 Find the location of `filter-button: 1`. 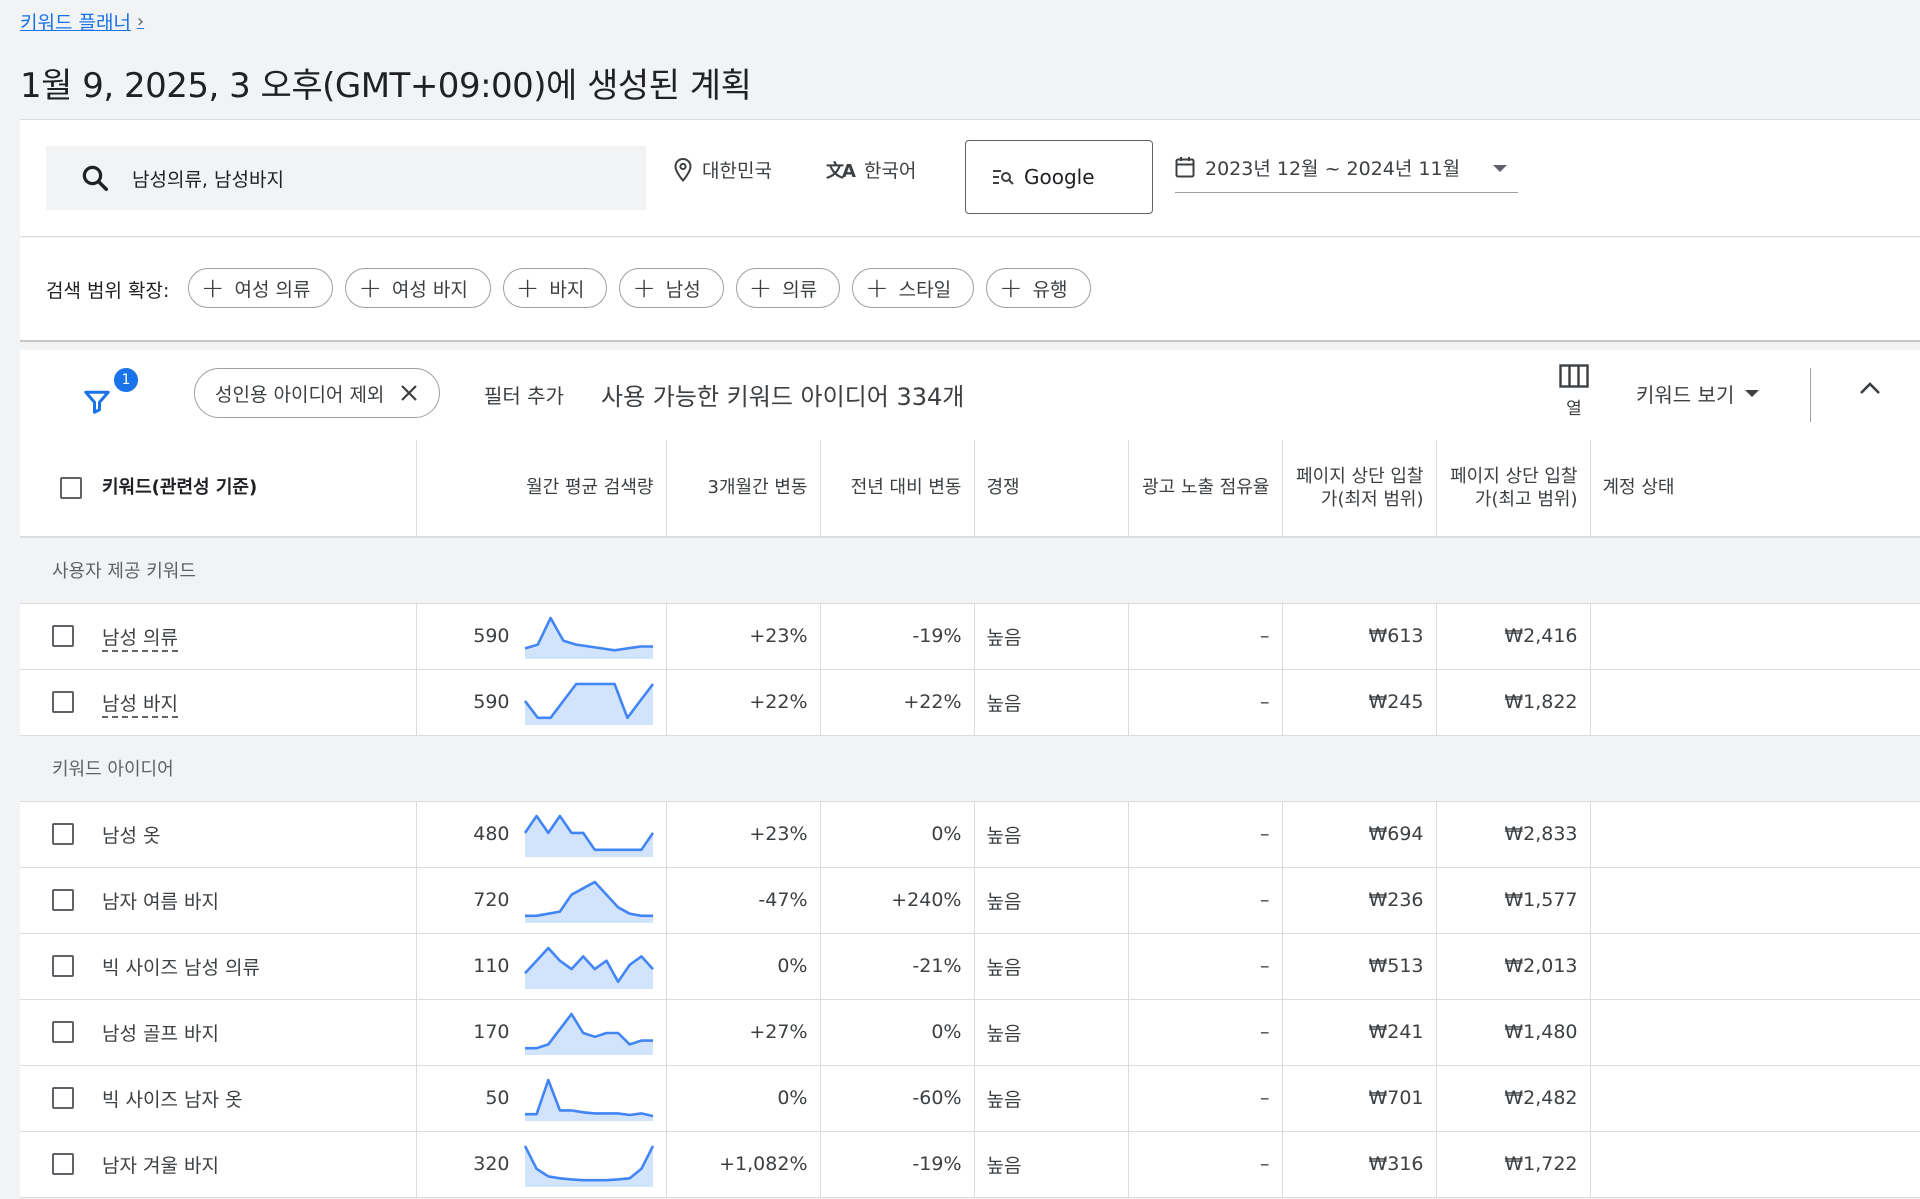

filter-button: 1 is located at coordinates (107, 393).